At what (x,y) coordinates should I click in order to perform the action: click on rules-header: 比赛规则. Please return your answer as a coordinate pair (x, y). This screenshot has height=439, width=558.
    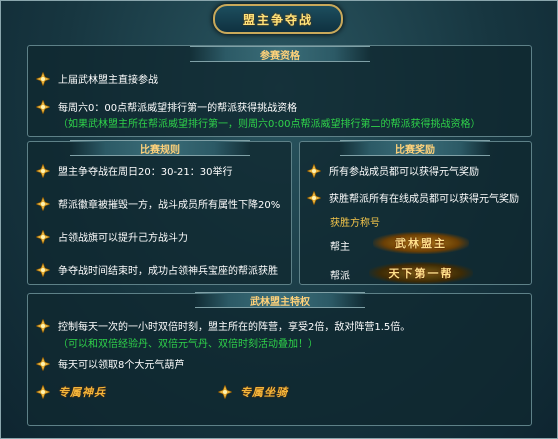
    Looking at the image, I should click on (160, 148).